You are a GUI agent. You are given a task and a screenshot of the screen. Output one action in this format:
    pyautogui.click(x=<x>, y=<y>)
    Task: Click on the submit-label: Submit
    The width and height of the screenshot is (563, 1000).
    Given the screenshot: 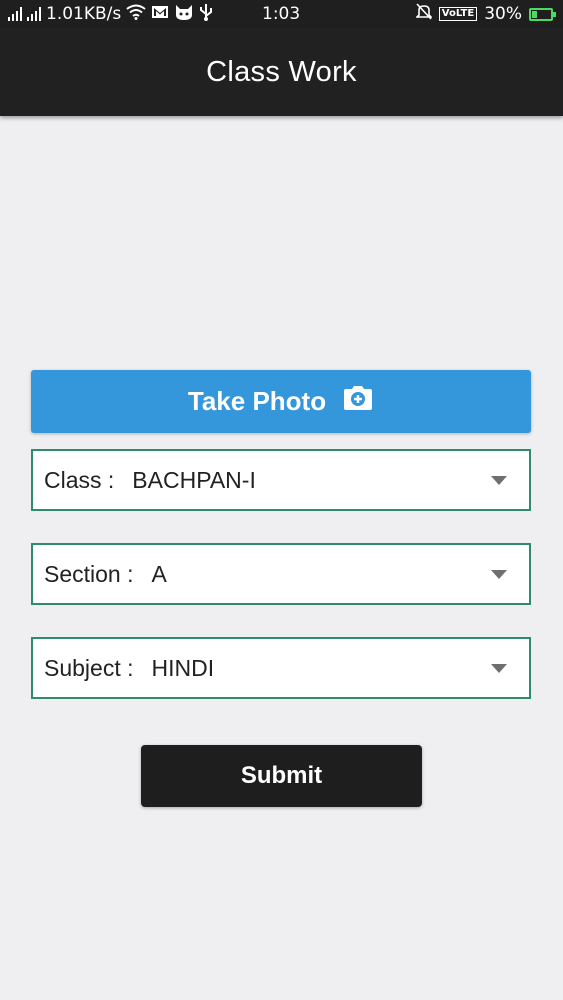 What is the action you would take?
    pyautogui.click(x=281, y=775)
    